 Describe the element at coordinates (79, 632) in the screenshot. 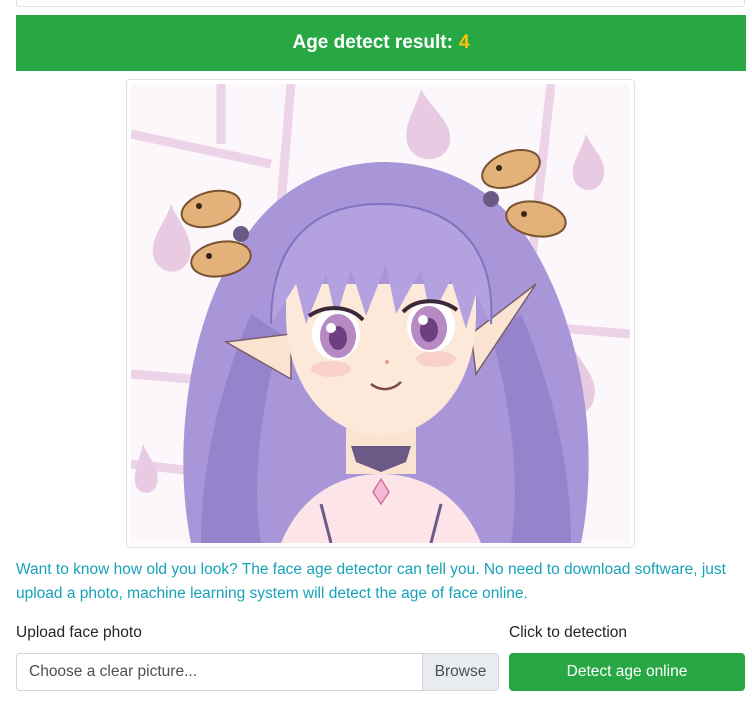

I see `upload-label: Upload face photo` at that location.